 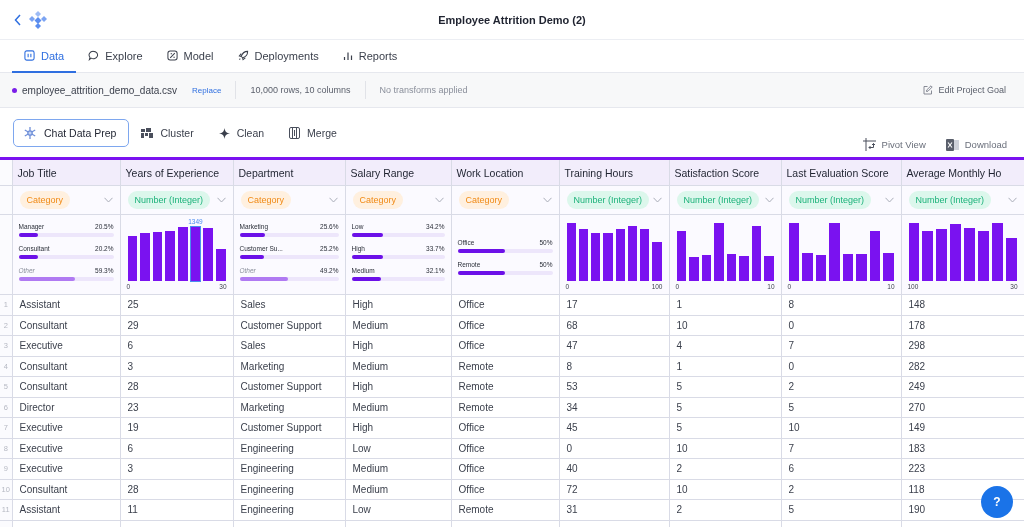 I want to click on table-cell: 25, so click(x=176, y=304).